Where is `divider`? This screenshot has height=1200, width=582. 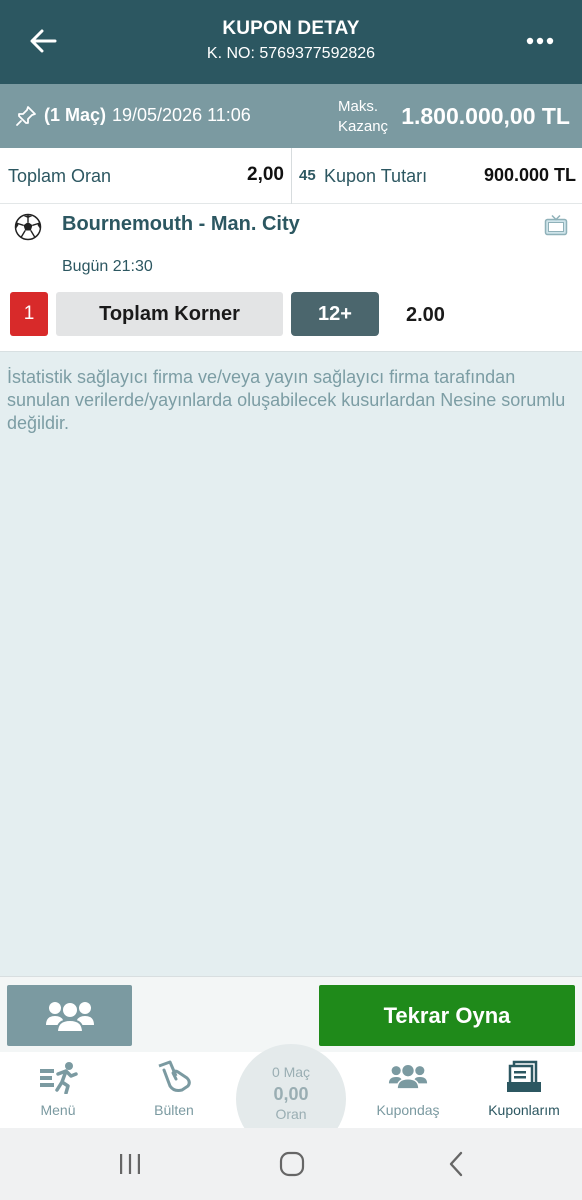 divider is located at coordinates (291, 176).